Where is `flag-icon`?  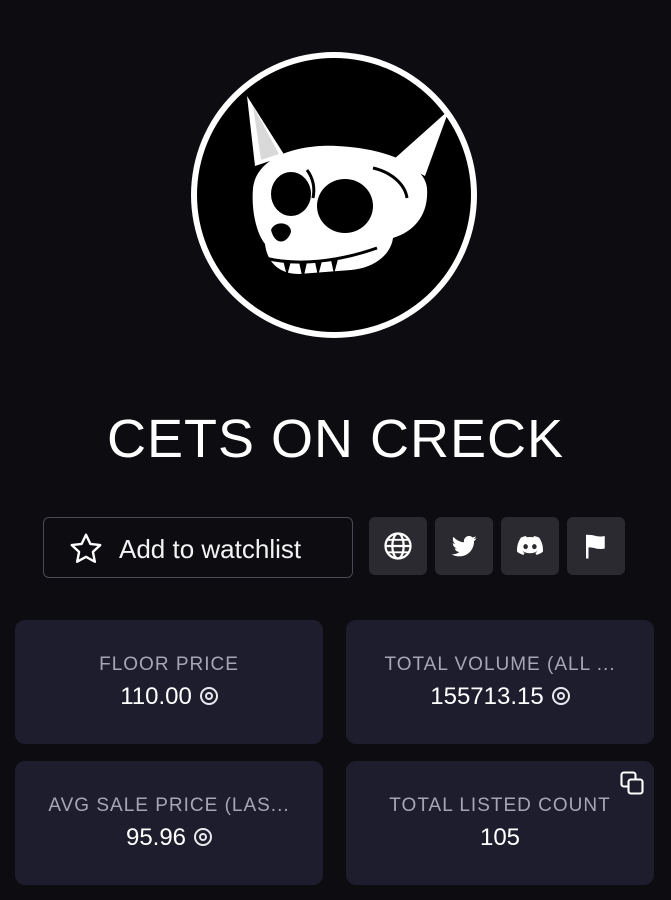
flag-icon is located at coordinates (595, 546).